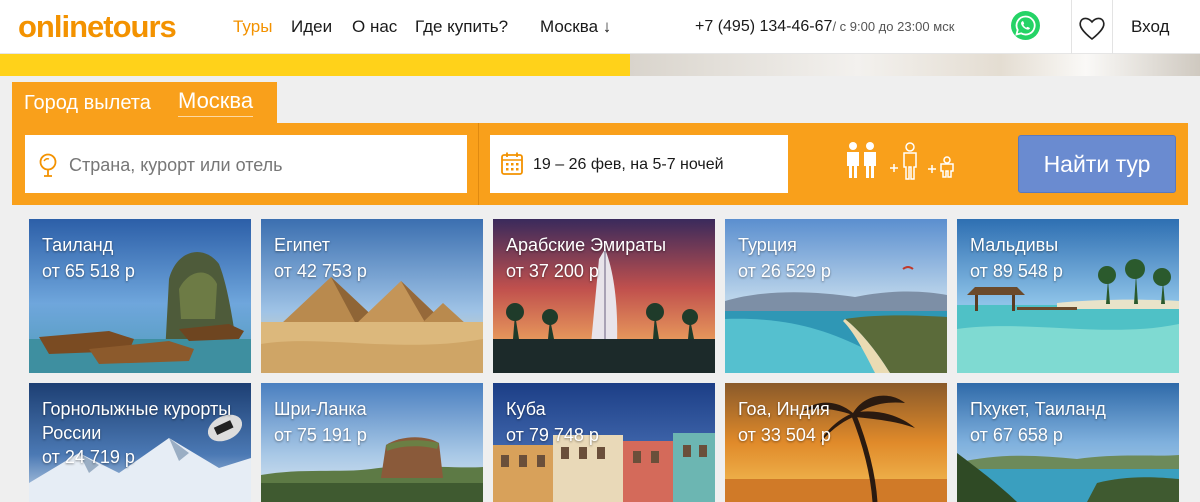 The image size is (1200, 502). What do you see at coordinates (512, 163) in the screenshot?
I see `calendar-icon` at bounding box center [512, 163].